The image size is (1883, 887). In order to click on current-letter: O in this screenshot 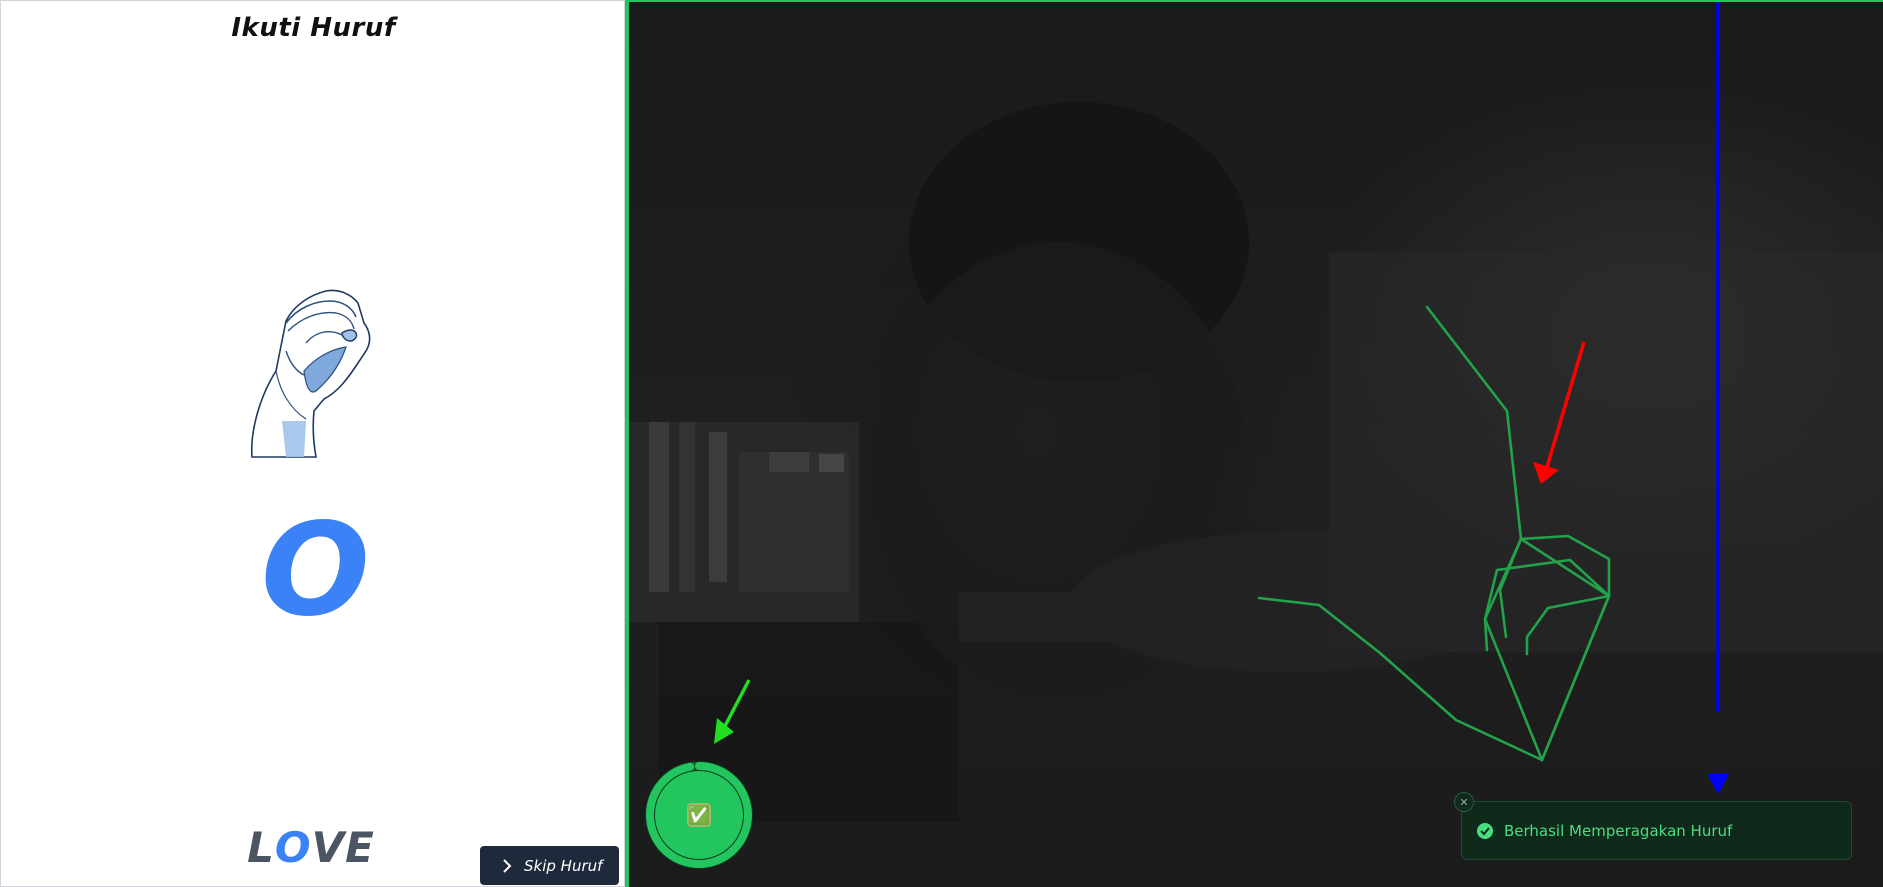, I will do `click(315, 570)`.